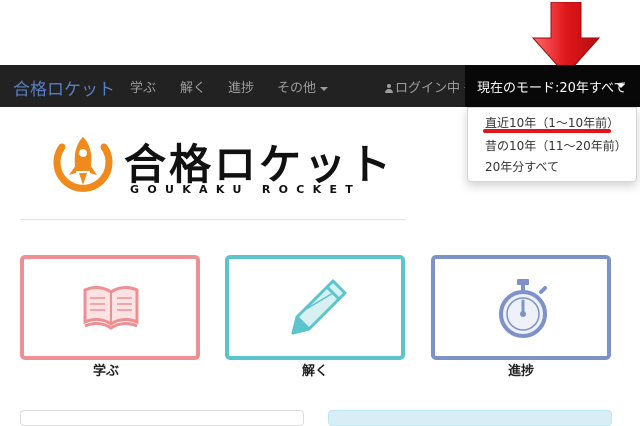  Describe the element at coordinates (389, 88) in the screenshot. I see `user-icon` at that location.